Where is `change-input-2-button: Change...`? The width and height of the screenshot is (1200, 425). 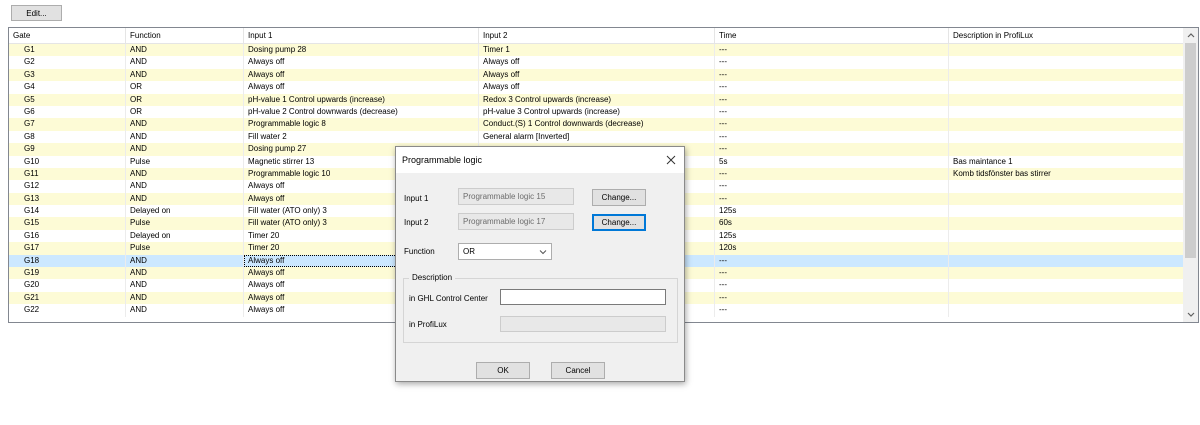 change-input-2-button: Change... is located at coordinates (619, 222).